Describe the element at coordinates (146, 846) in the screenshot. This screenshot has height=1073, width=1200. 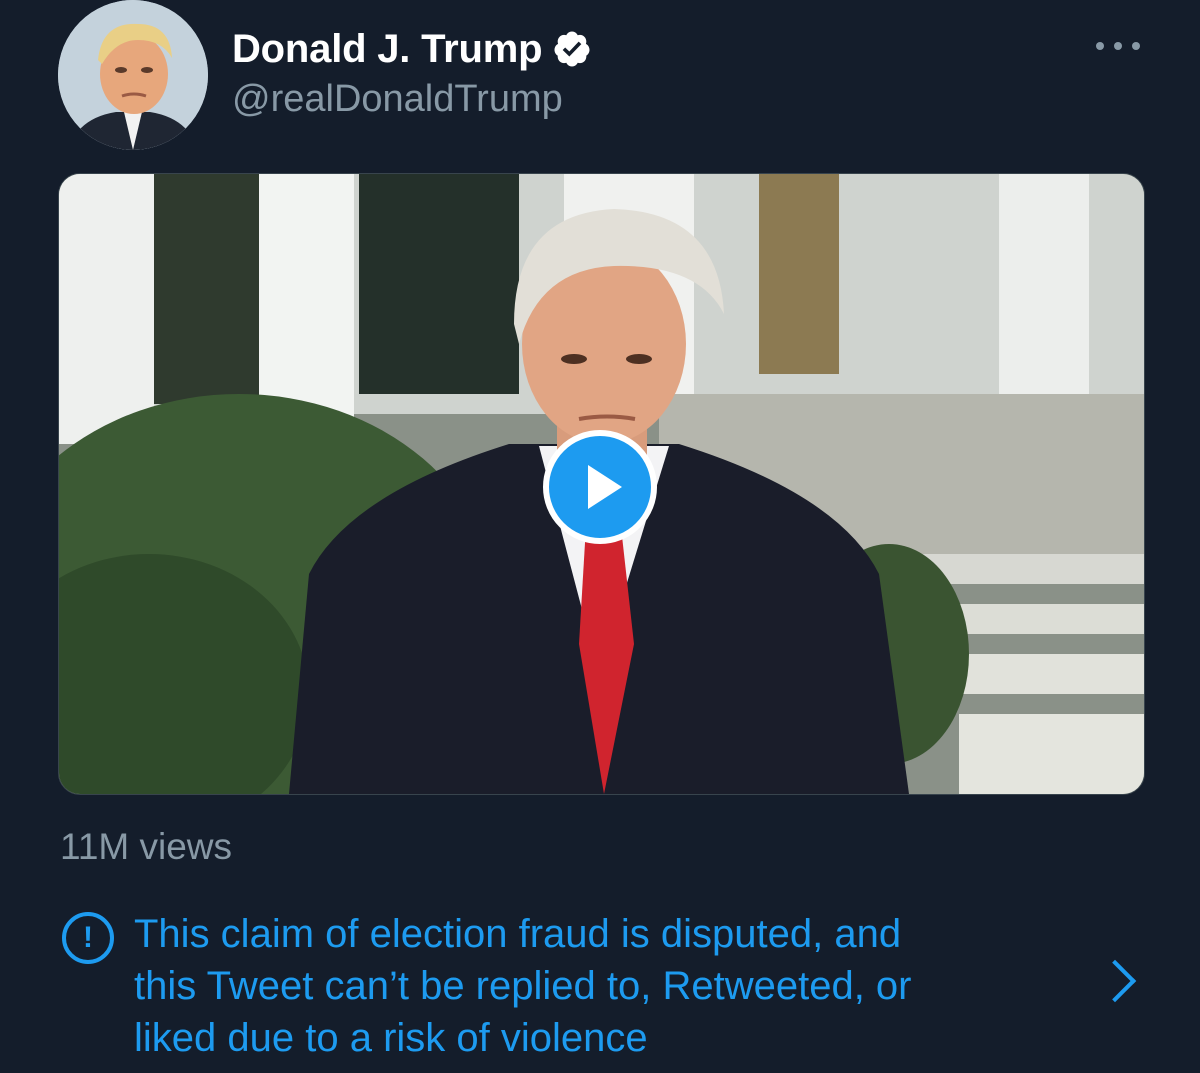
I see `view-count: 11M views` at that location.